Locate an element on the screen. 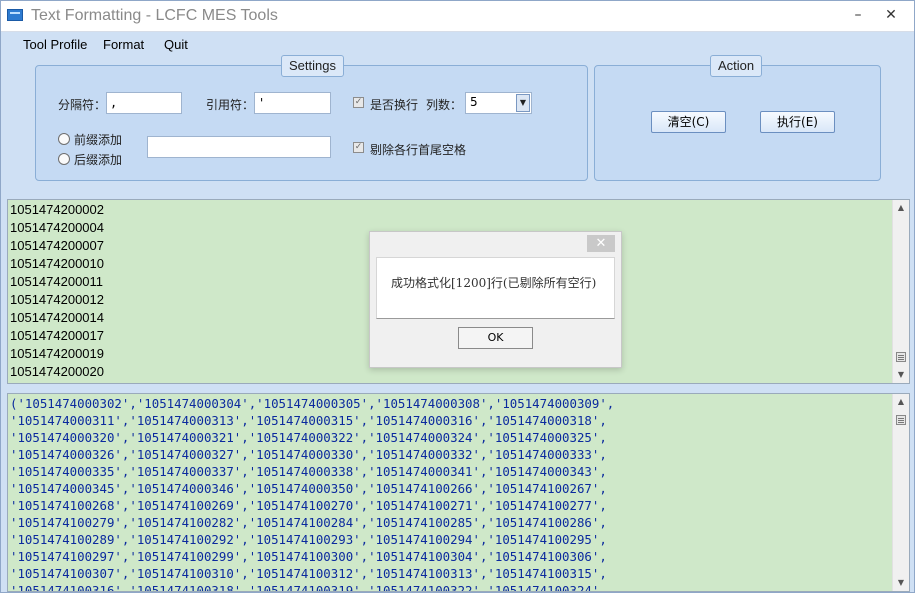 Image resolution: width=915 pixels, height=593 pixels. dialog-message: 成功格式化[1200]行(已剔除所有空行) is located at coordinates (494, 283).